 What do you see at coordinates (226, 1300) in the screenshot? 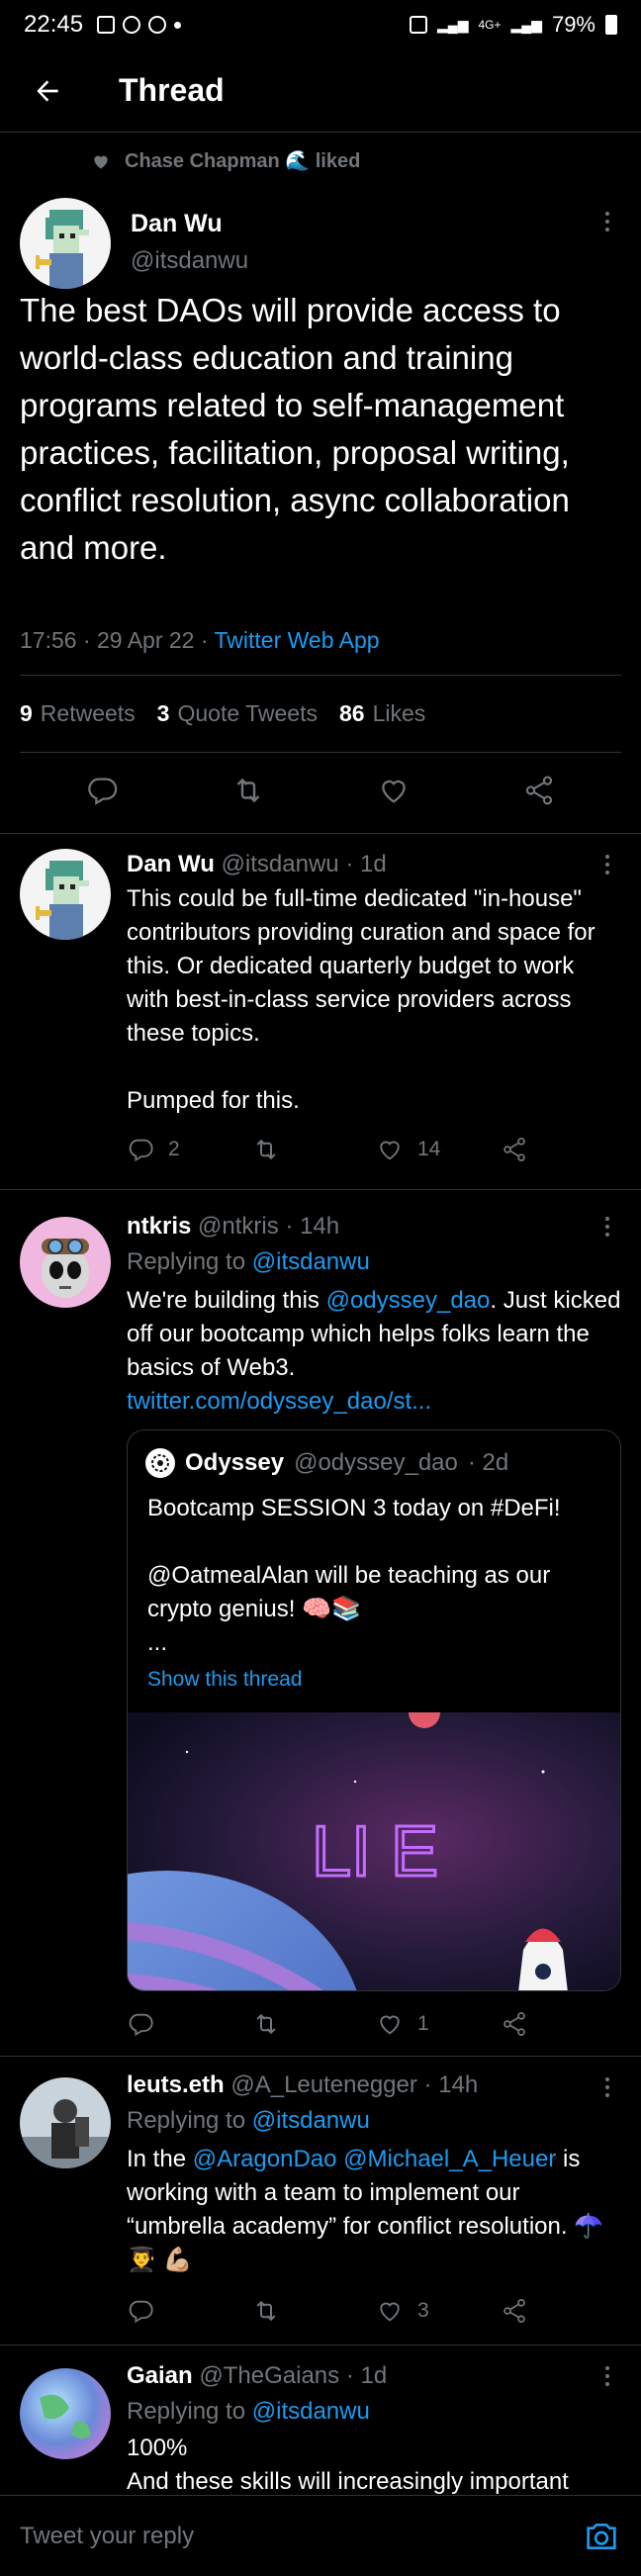
I see `reply-text-segment: We're building this` at bounding box center [226, 1300].